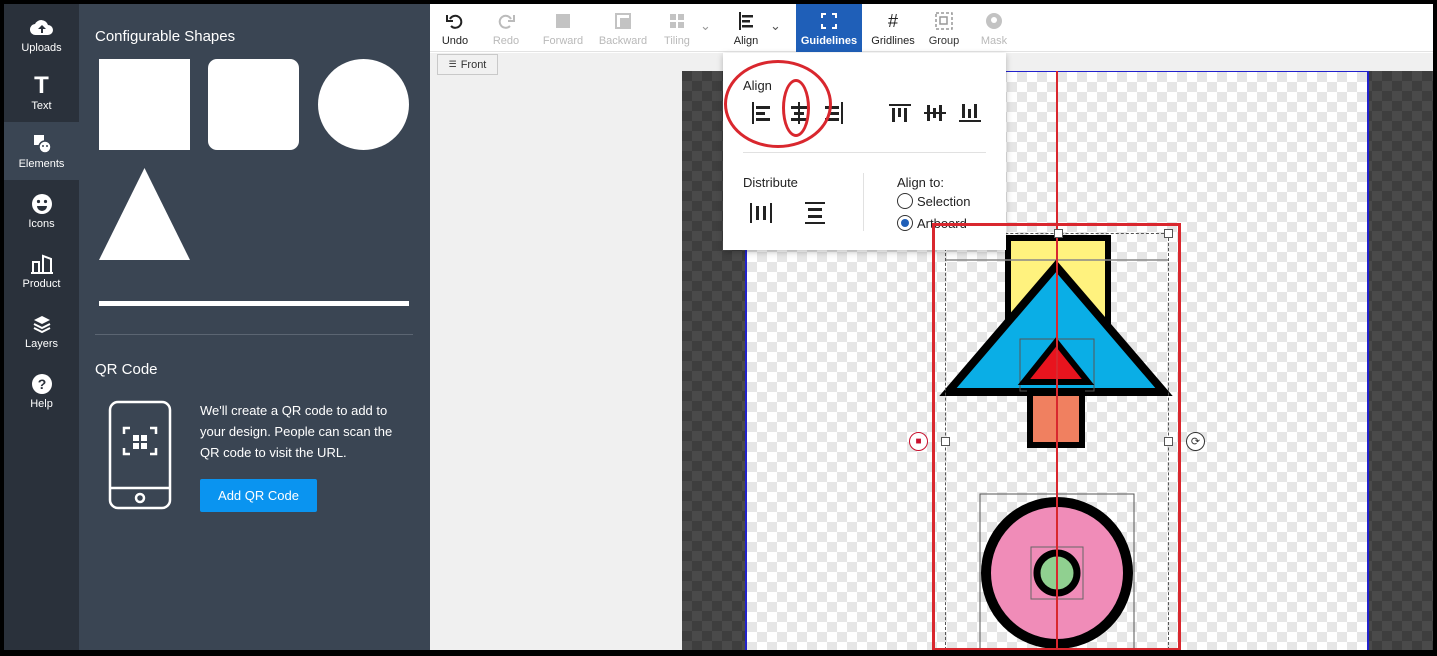 This screenshot has height=656, width=1437. Describe the element at coordinates (942, 223) in the screenshot. I see `artboard-option-label: Artboard` at that location.